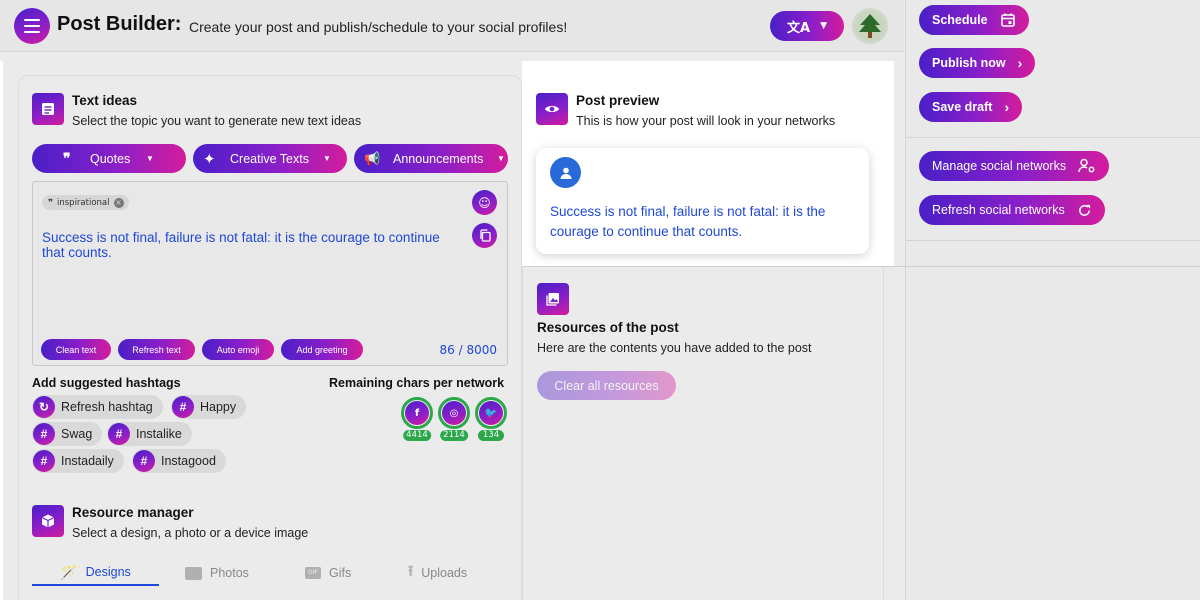 The image size is (1200, 600). What do you see at coordinates (1086, 165) in the screenshot?
I see `manage-accounts-icon` at bounding box center [1086, 165].